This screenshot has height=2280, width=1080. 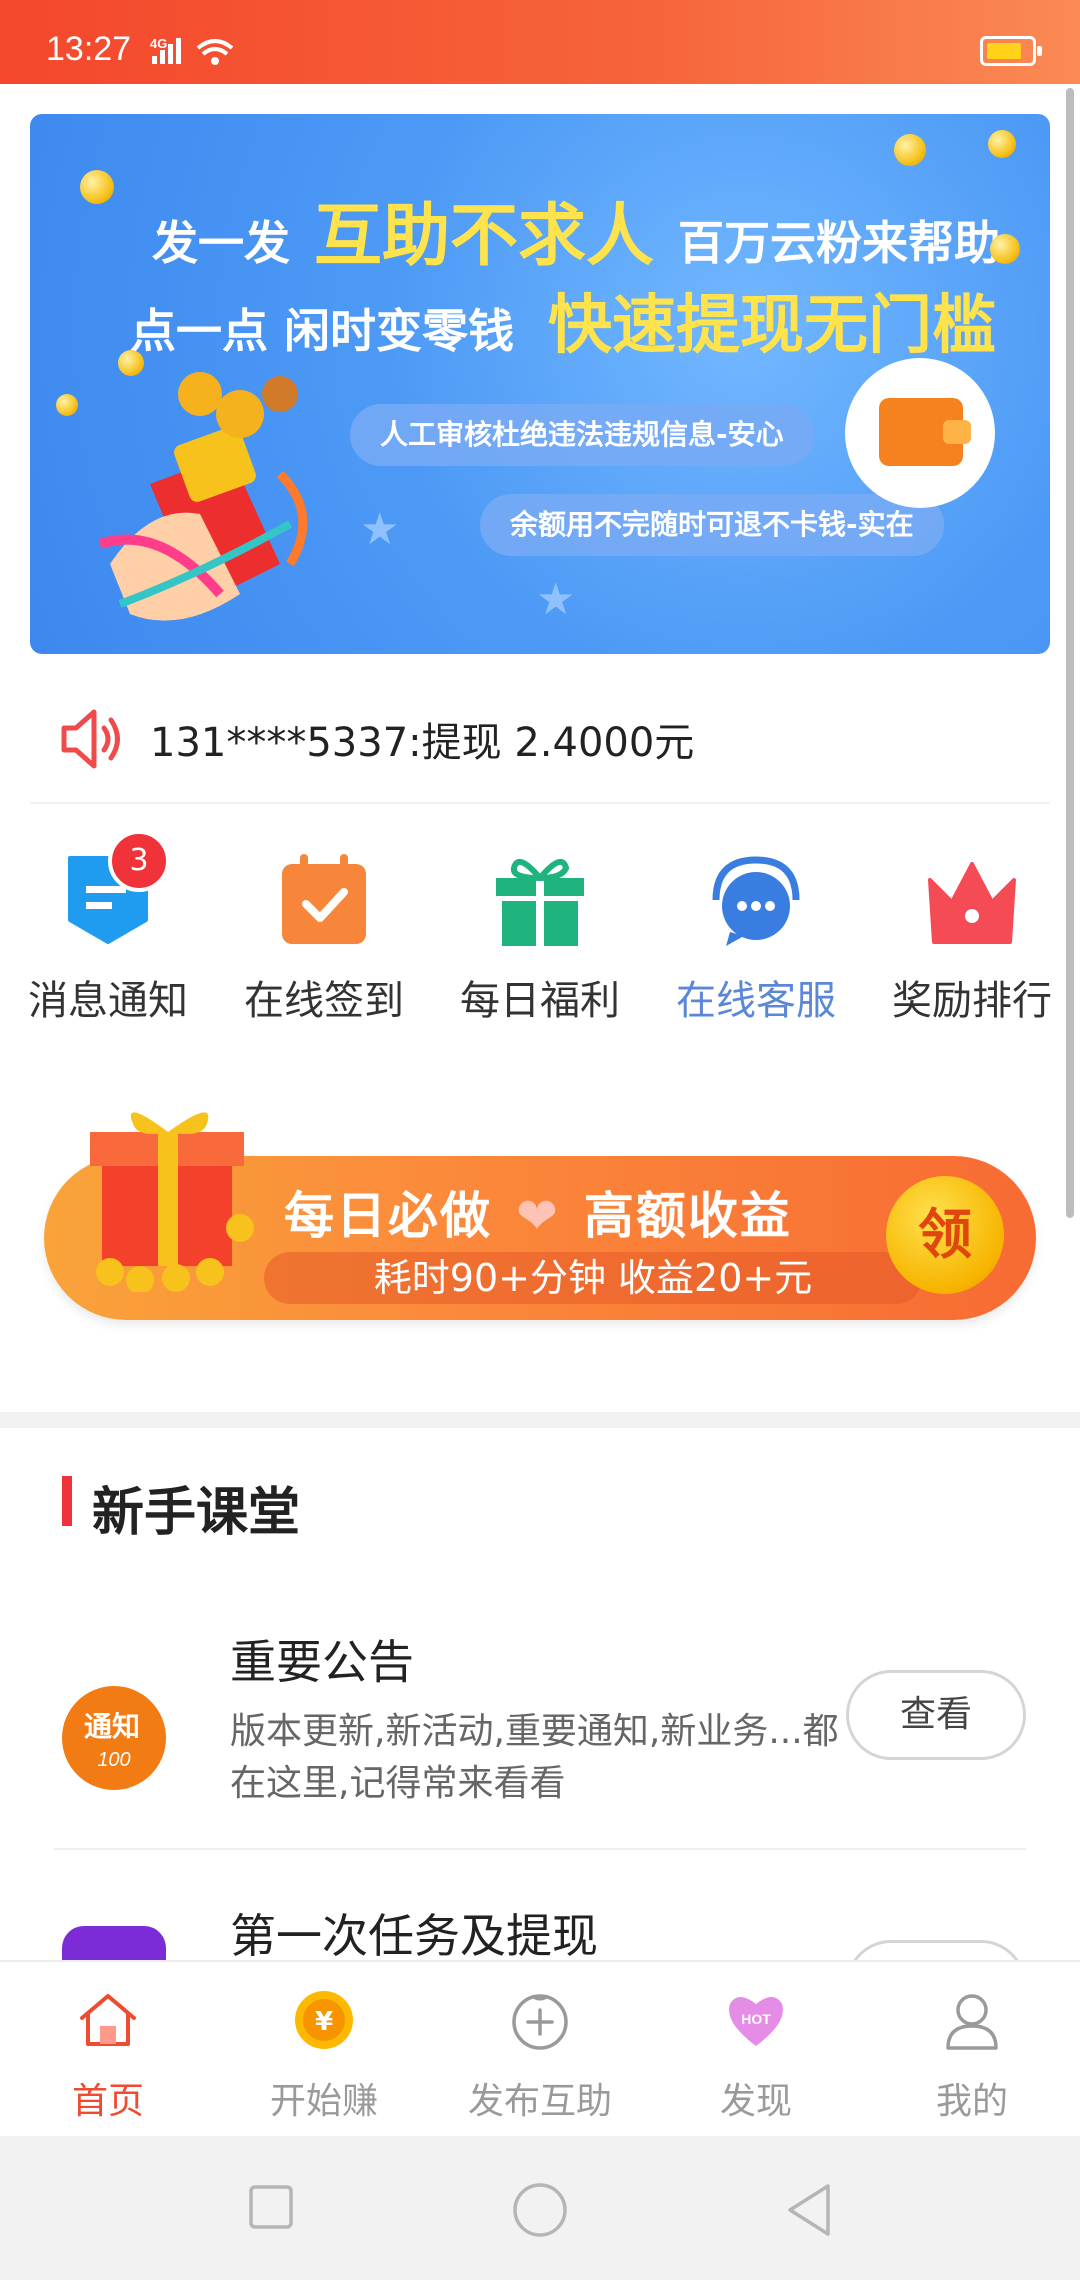 What do you see at coordinates (936, 1950) in the screenshot?
I see `view-button` at bounding box center [936, 1950].